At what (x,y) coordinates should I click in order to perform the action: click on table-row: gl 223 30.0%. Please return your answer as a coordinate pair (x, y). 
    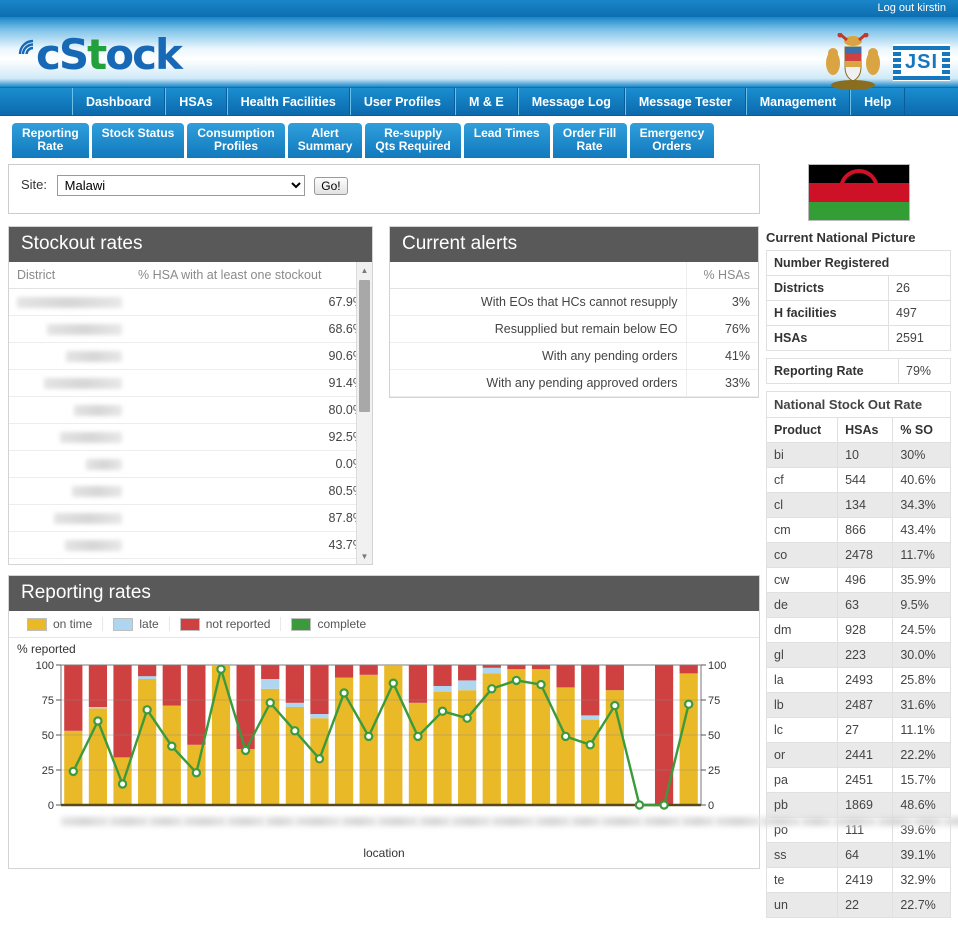
    Looking at the image, I should click on (858, 655).